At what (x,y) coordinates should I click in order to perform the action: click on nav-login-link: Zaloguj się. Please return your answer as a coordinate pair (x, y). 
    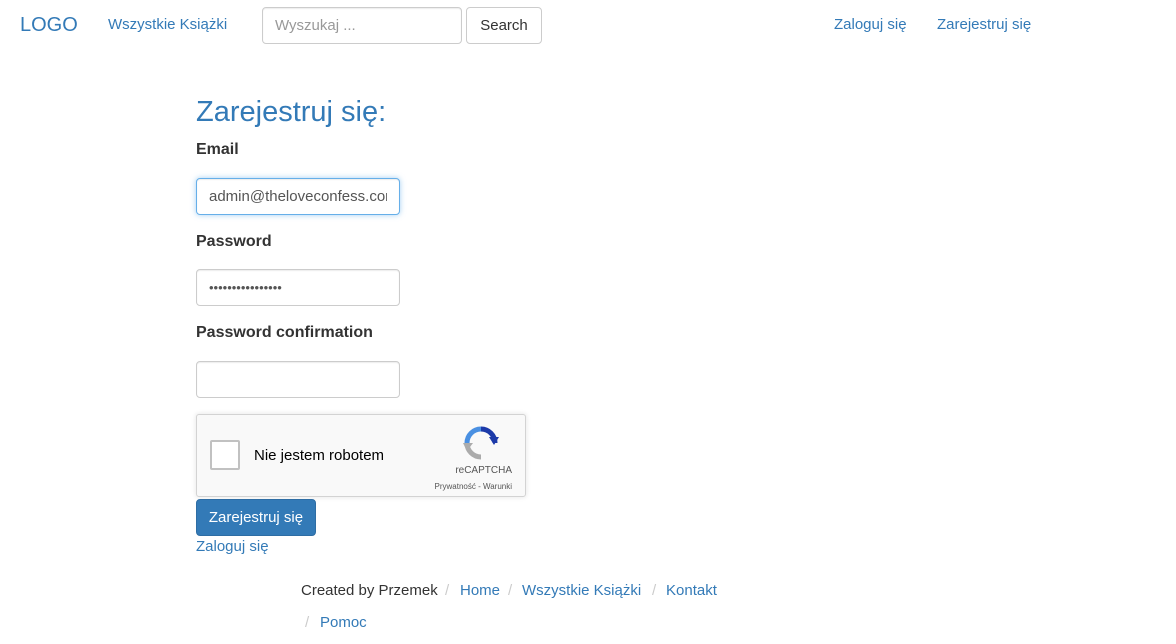
    Looking at the image, I should click on (870, 25).